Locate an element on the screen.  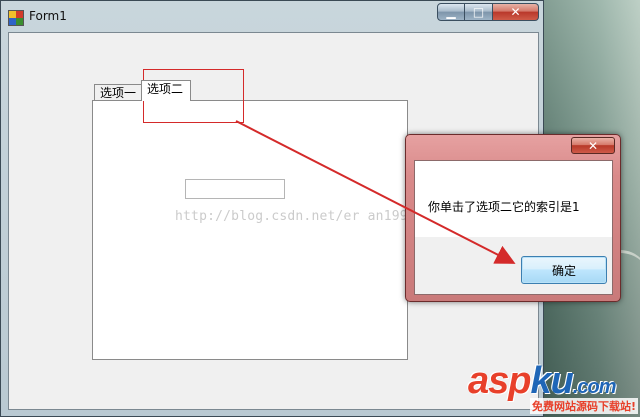
message-box: ✕ 你单击了选项二它的索引是1 确定 is located at coordinates (513, 218).